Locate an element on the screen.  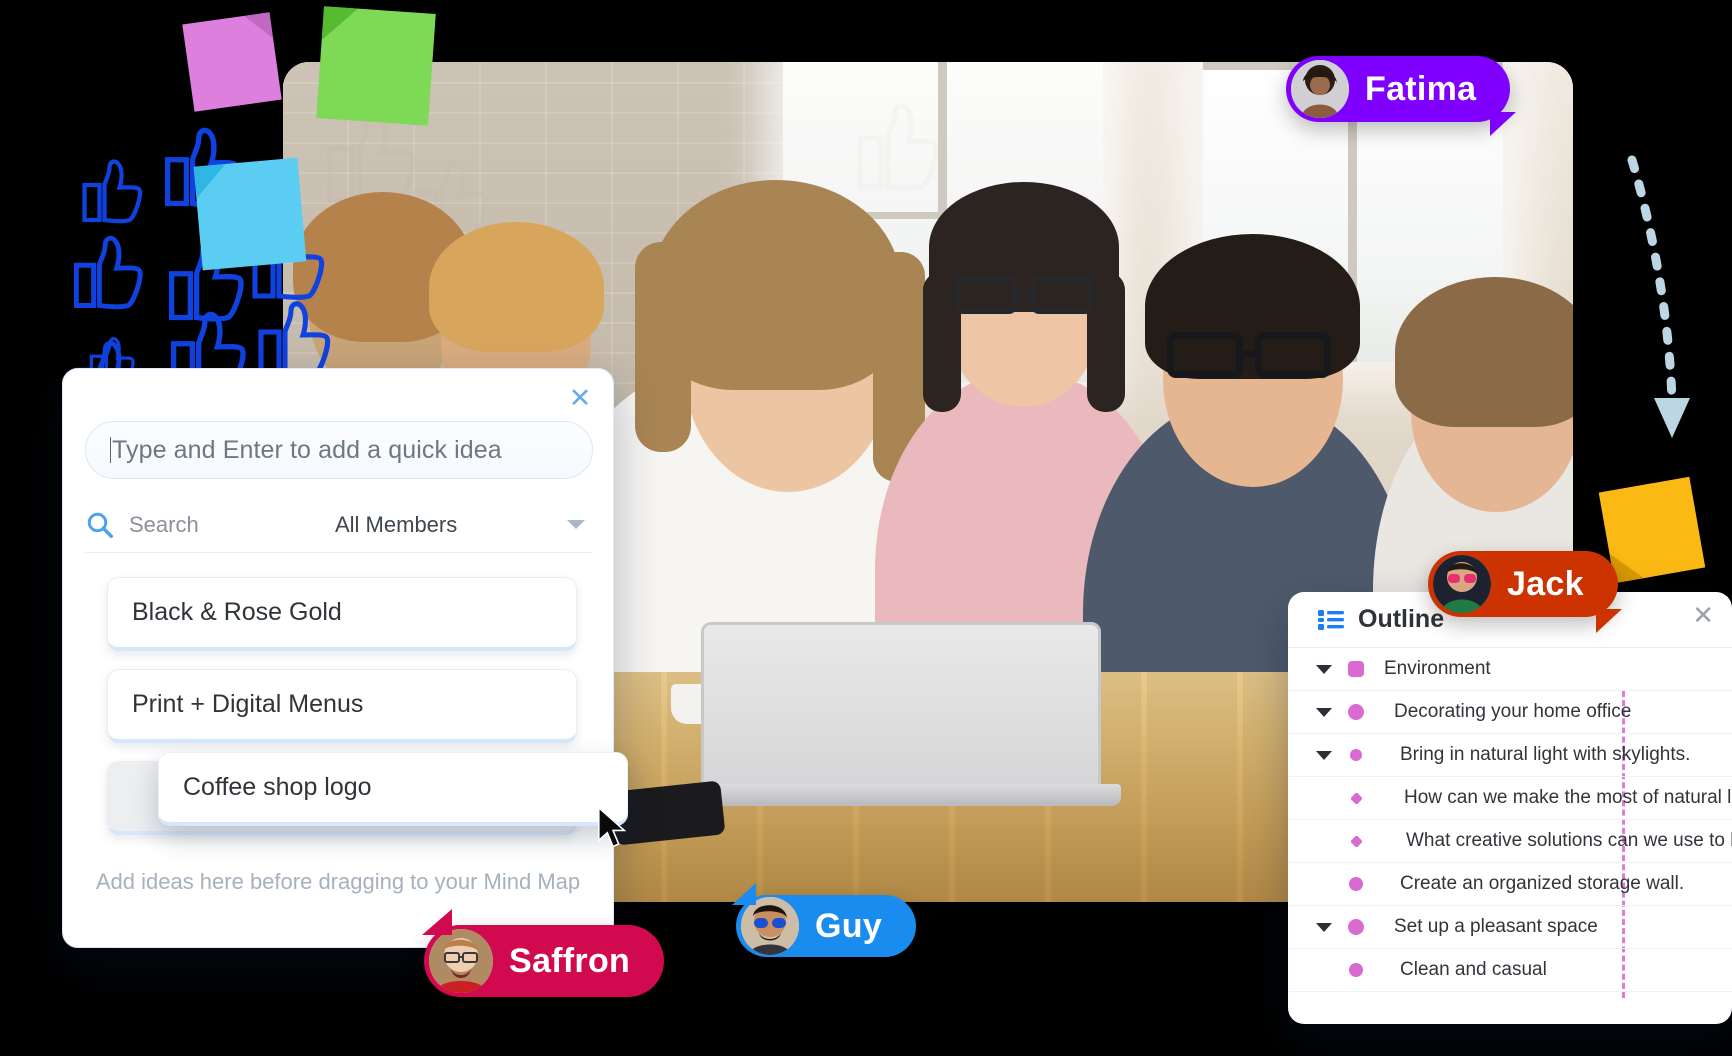
idea-card: Print + Digital Menus is located at coordinates (342, 706).